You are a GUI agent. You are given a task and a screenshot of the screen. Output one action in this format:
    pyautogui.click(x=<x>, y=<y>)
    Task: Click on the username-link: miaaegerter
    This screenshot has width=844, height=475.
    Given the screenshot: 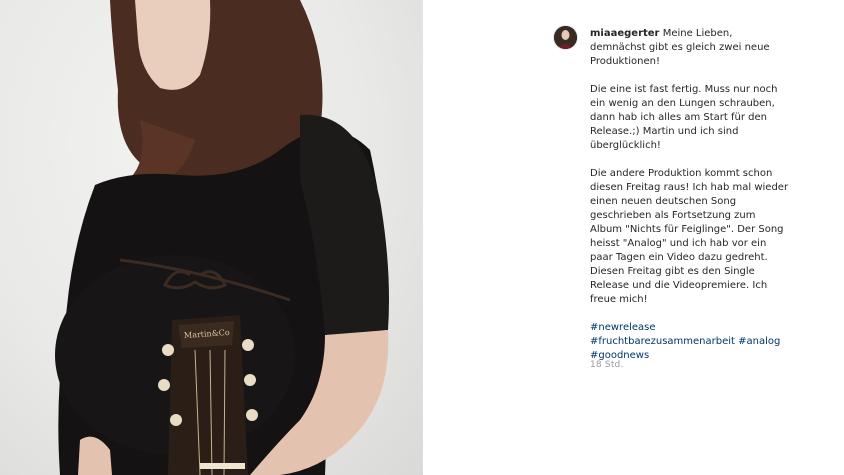 What is the action you would take?
    pyautogui.click(x=625, y=33)
    